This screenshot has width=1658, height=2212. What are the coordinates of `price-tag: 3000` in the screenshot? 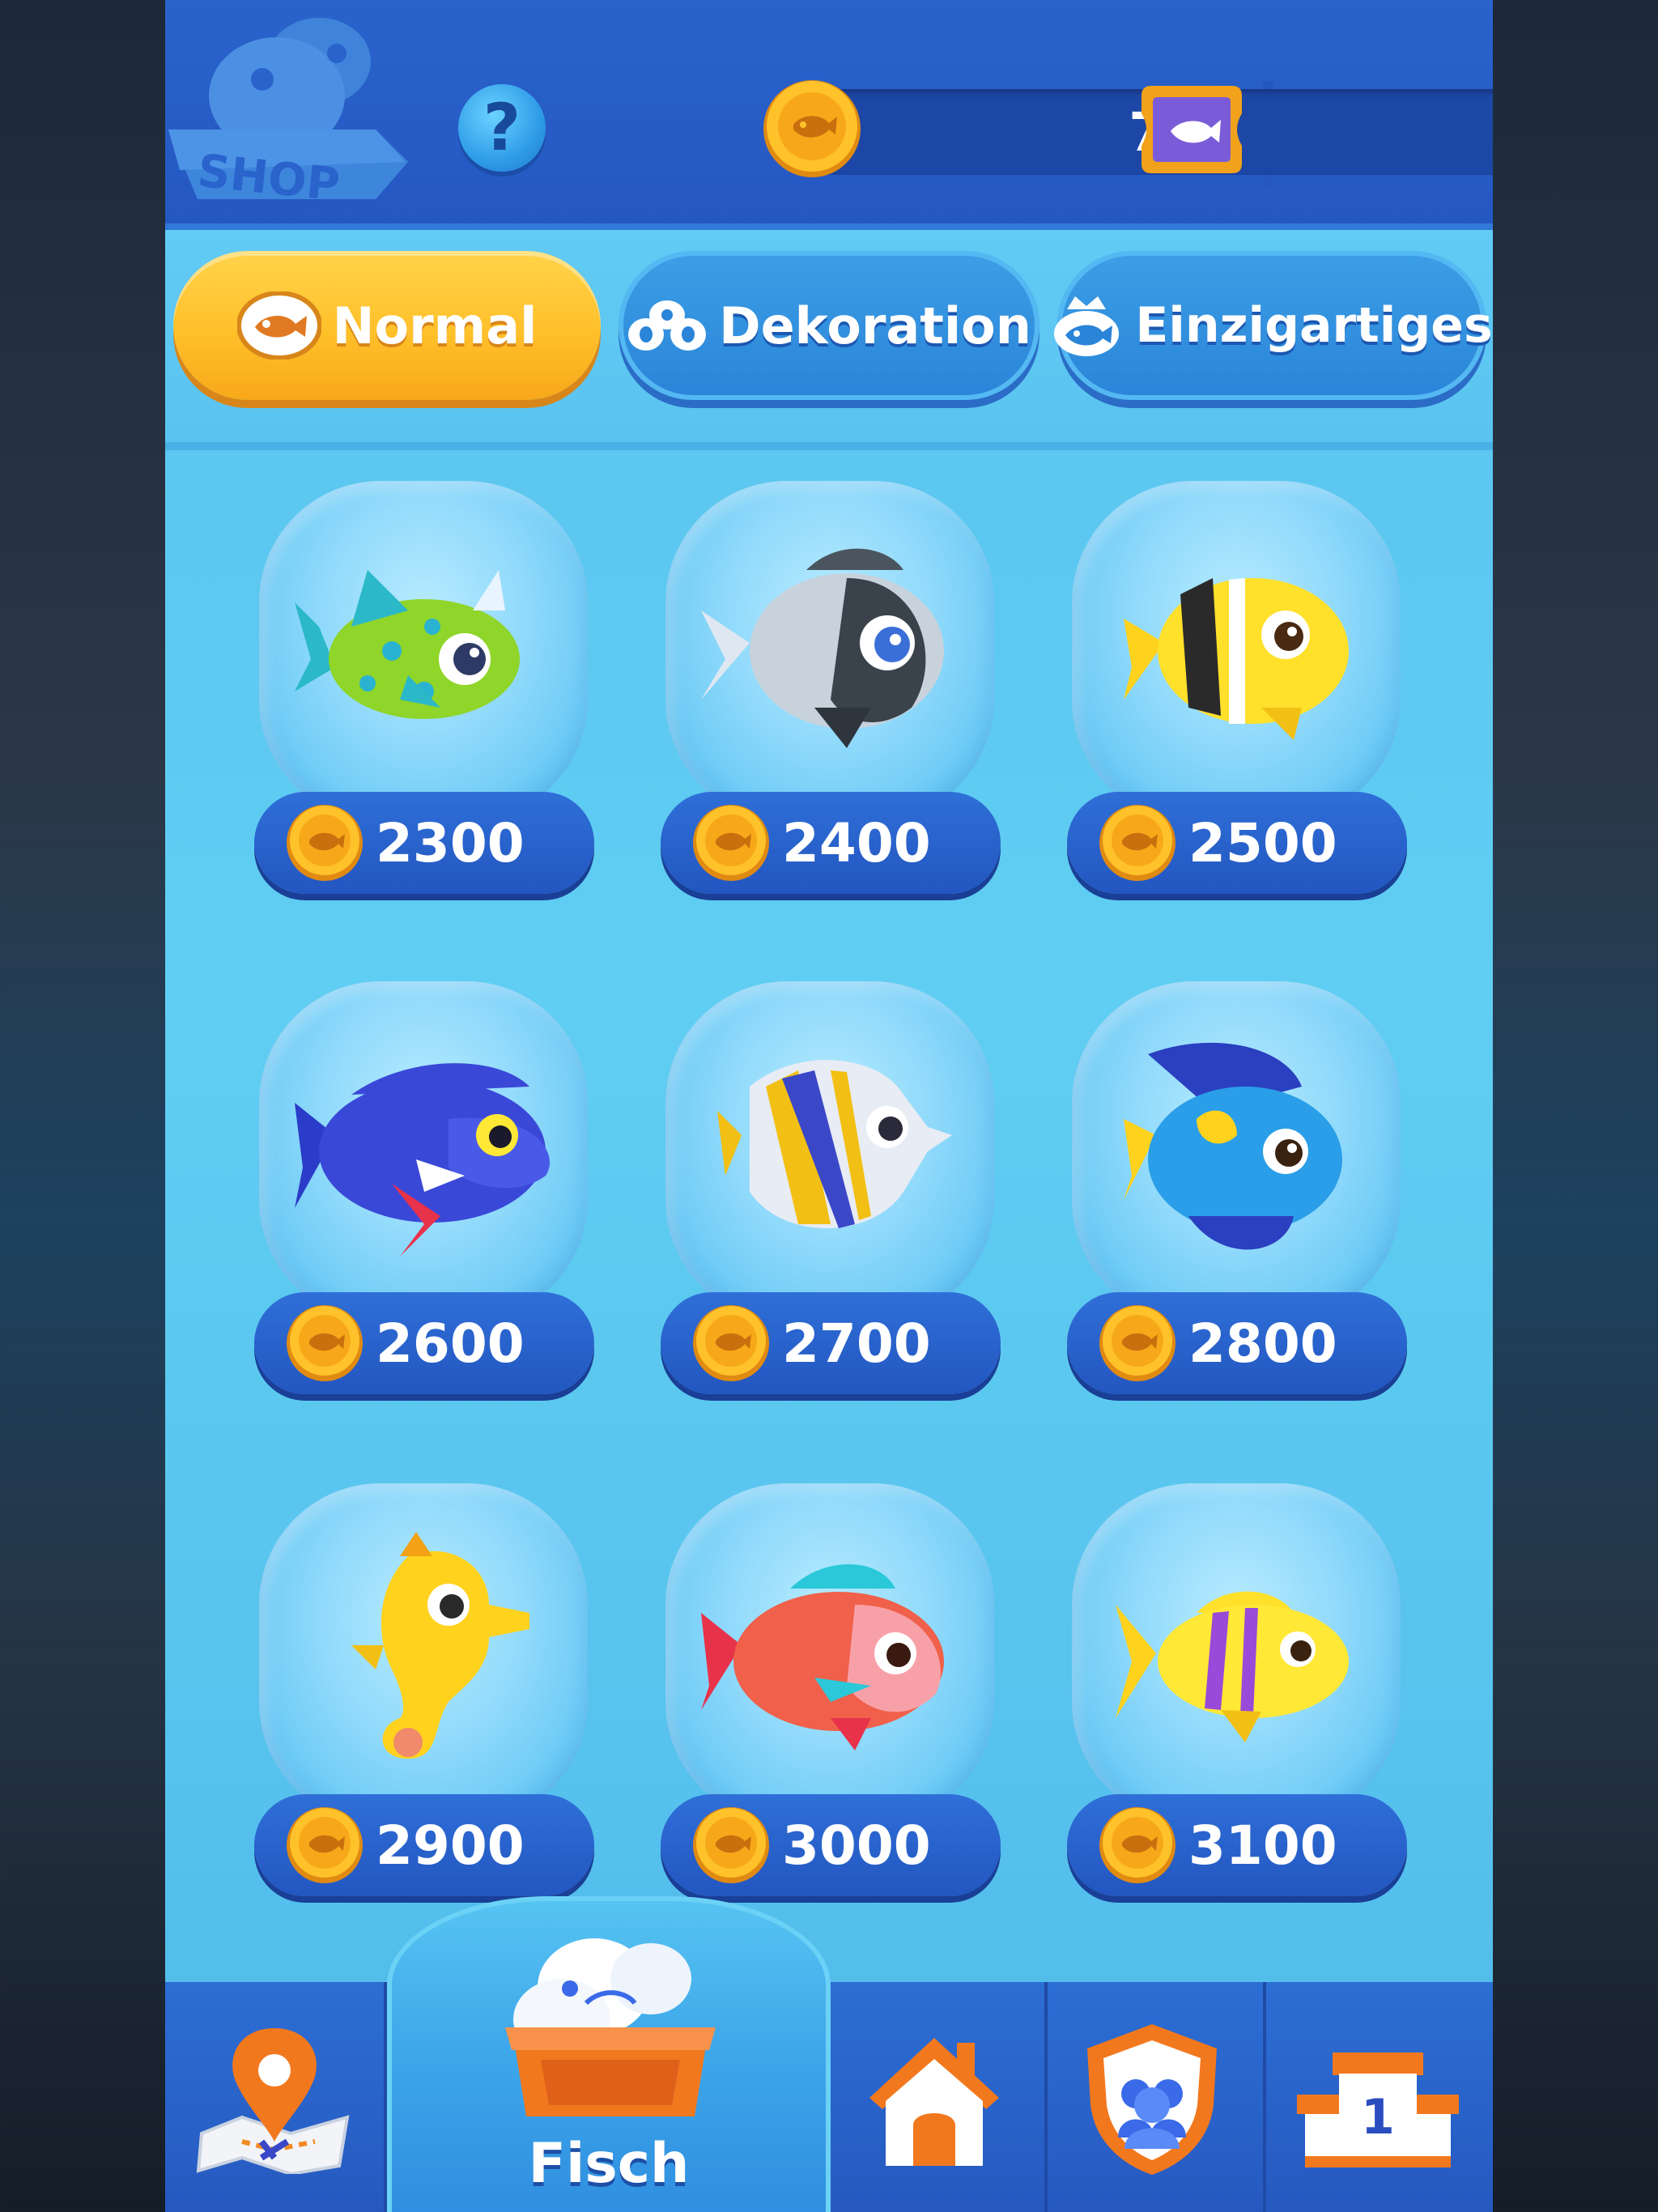 It's located at (831, 1845).